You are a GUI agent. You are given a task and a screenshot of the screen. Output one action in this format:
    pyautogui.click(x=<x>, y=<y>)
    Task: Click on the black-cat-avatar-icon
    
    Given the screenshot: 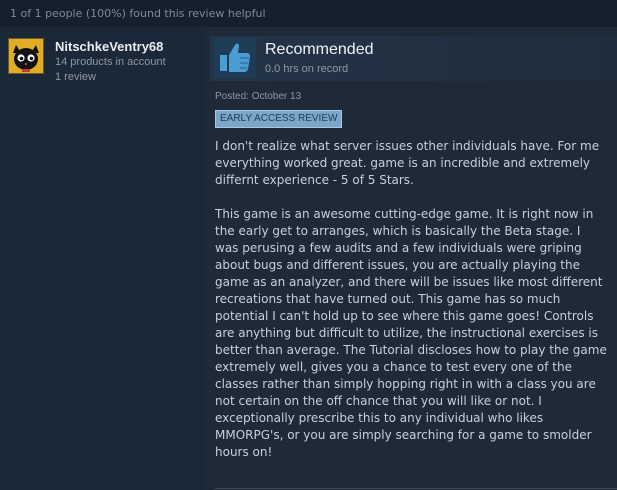 What is the action you would take?
    pyautogui.click(x=26, y=56)
    